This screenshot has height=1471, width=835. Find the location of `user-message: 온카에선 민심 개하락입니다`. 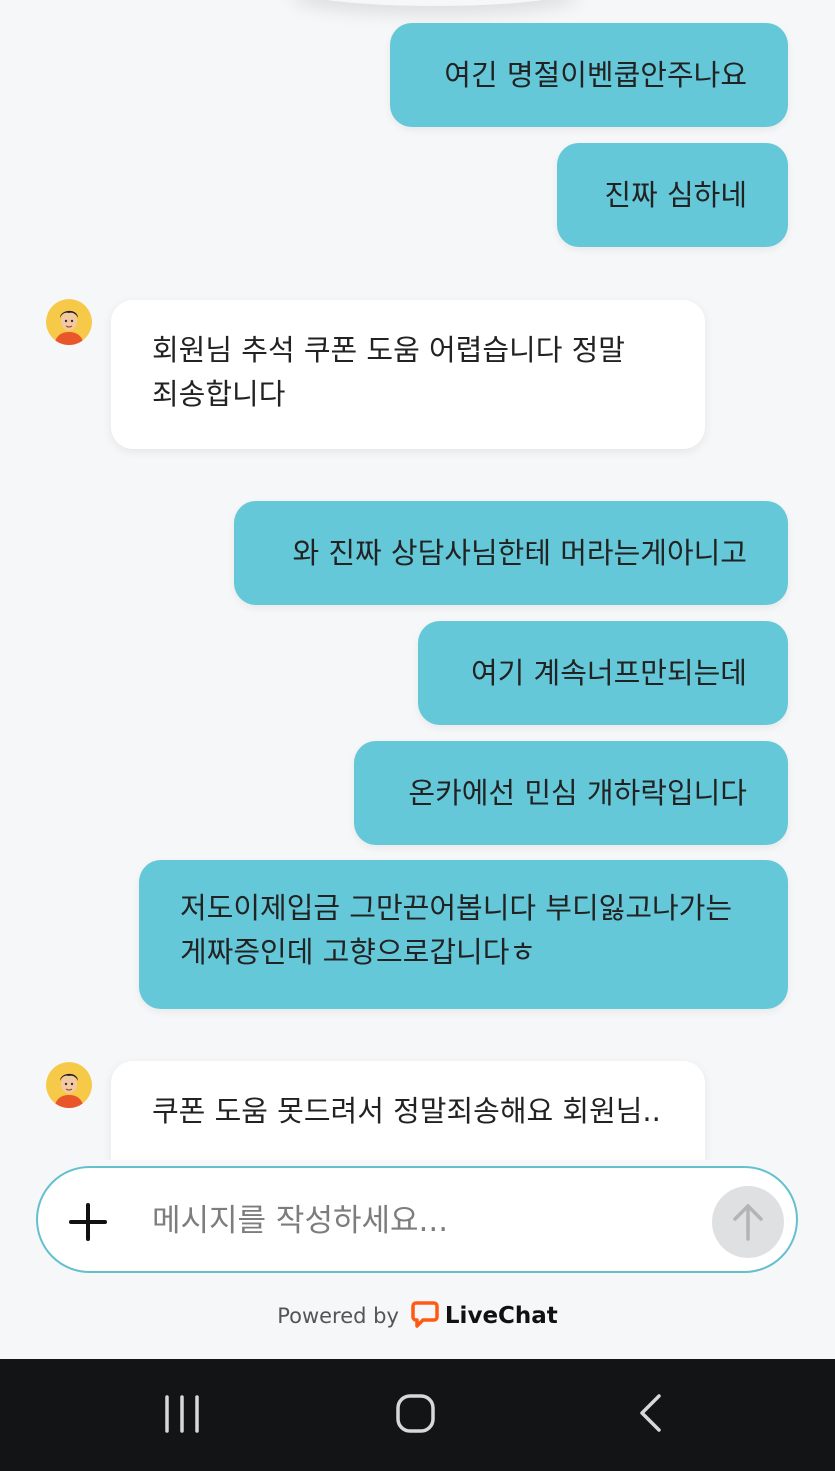

user-message: 온카에선 민심 개하락입니다 is located at coordinates (571, 793).